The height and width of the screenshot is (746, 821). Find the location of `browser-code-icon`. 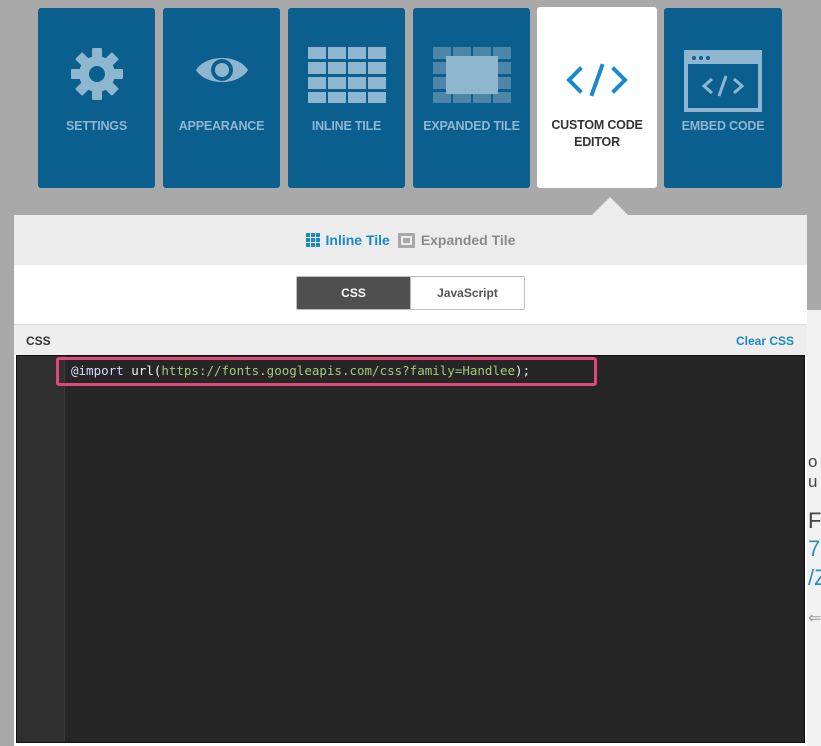

browser-code-icon is located at coordinates (723, 83).